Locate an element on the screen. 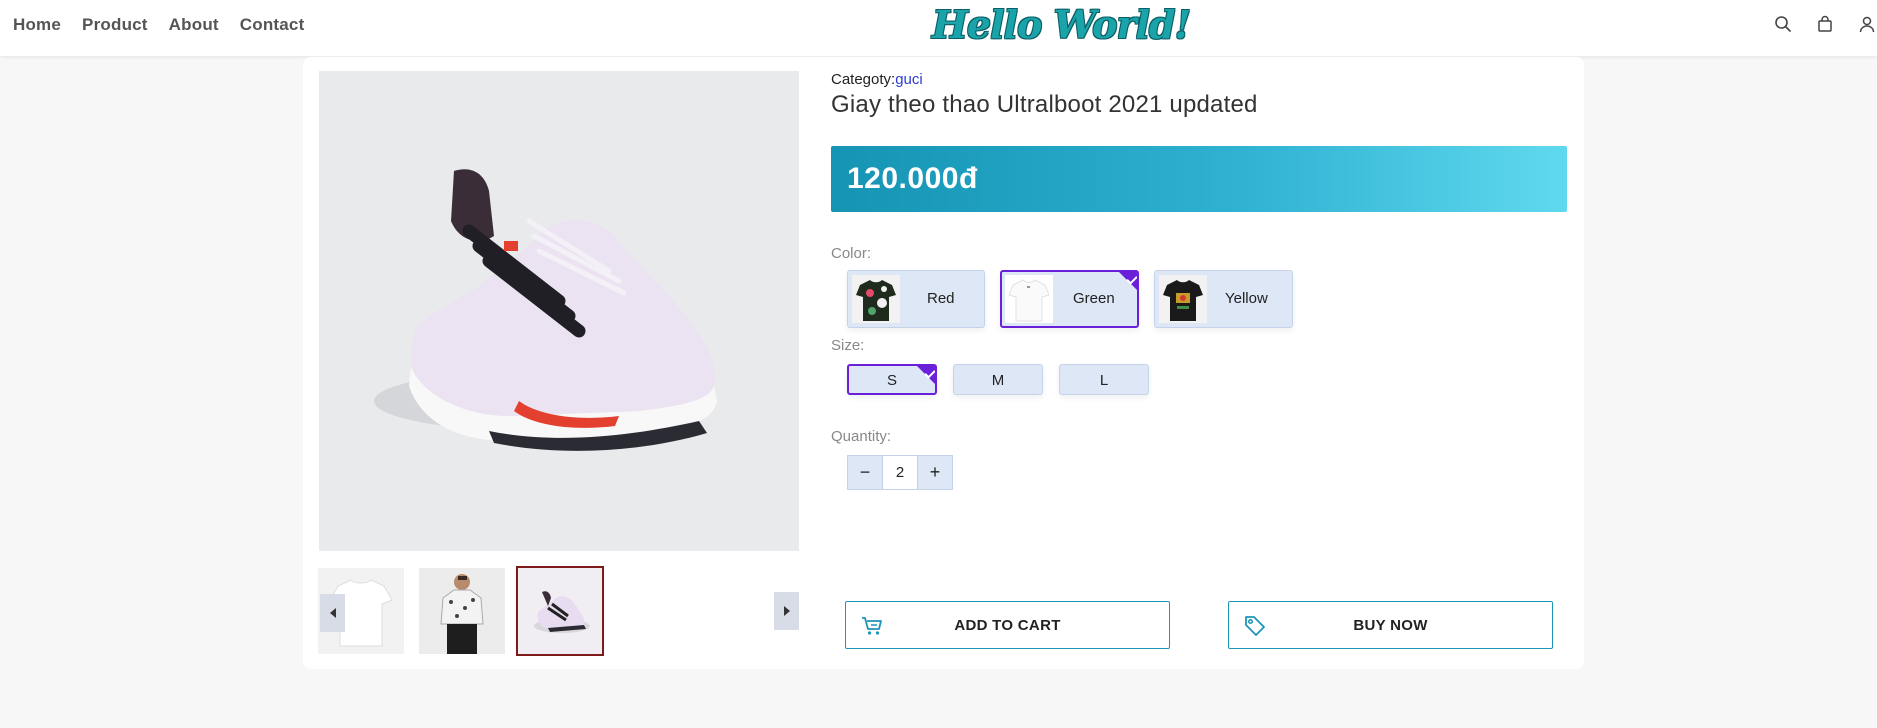 The image size is (1877, 728). chevron-right-icon is located at coordinates (786, 611).